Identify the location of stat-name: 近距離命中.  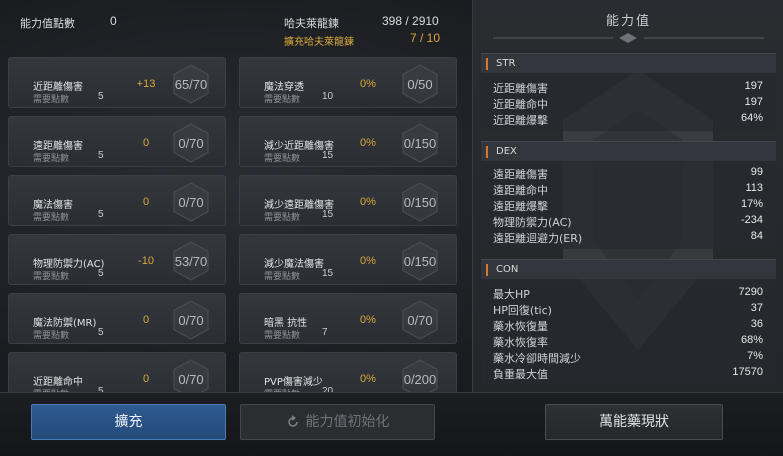
(58, 382).